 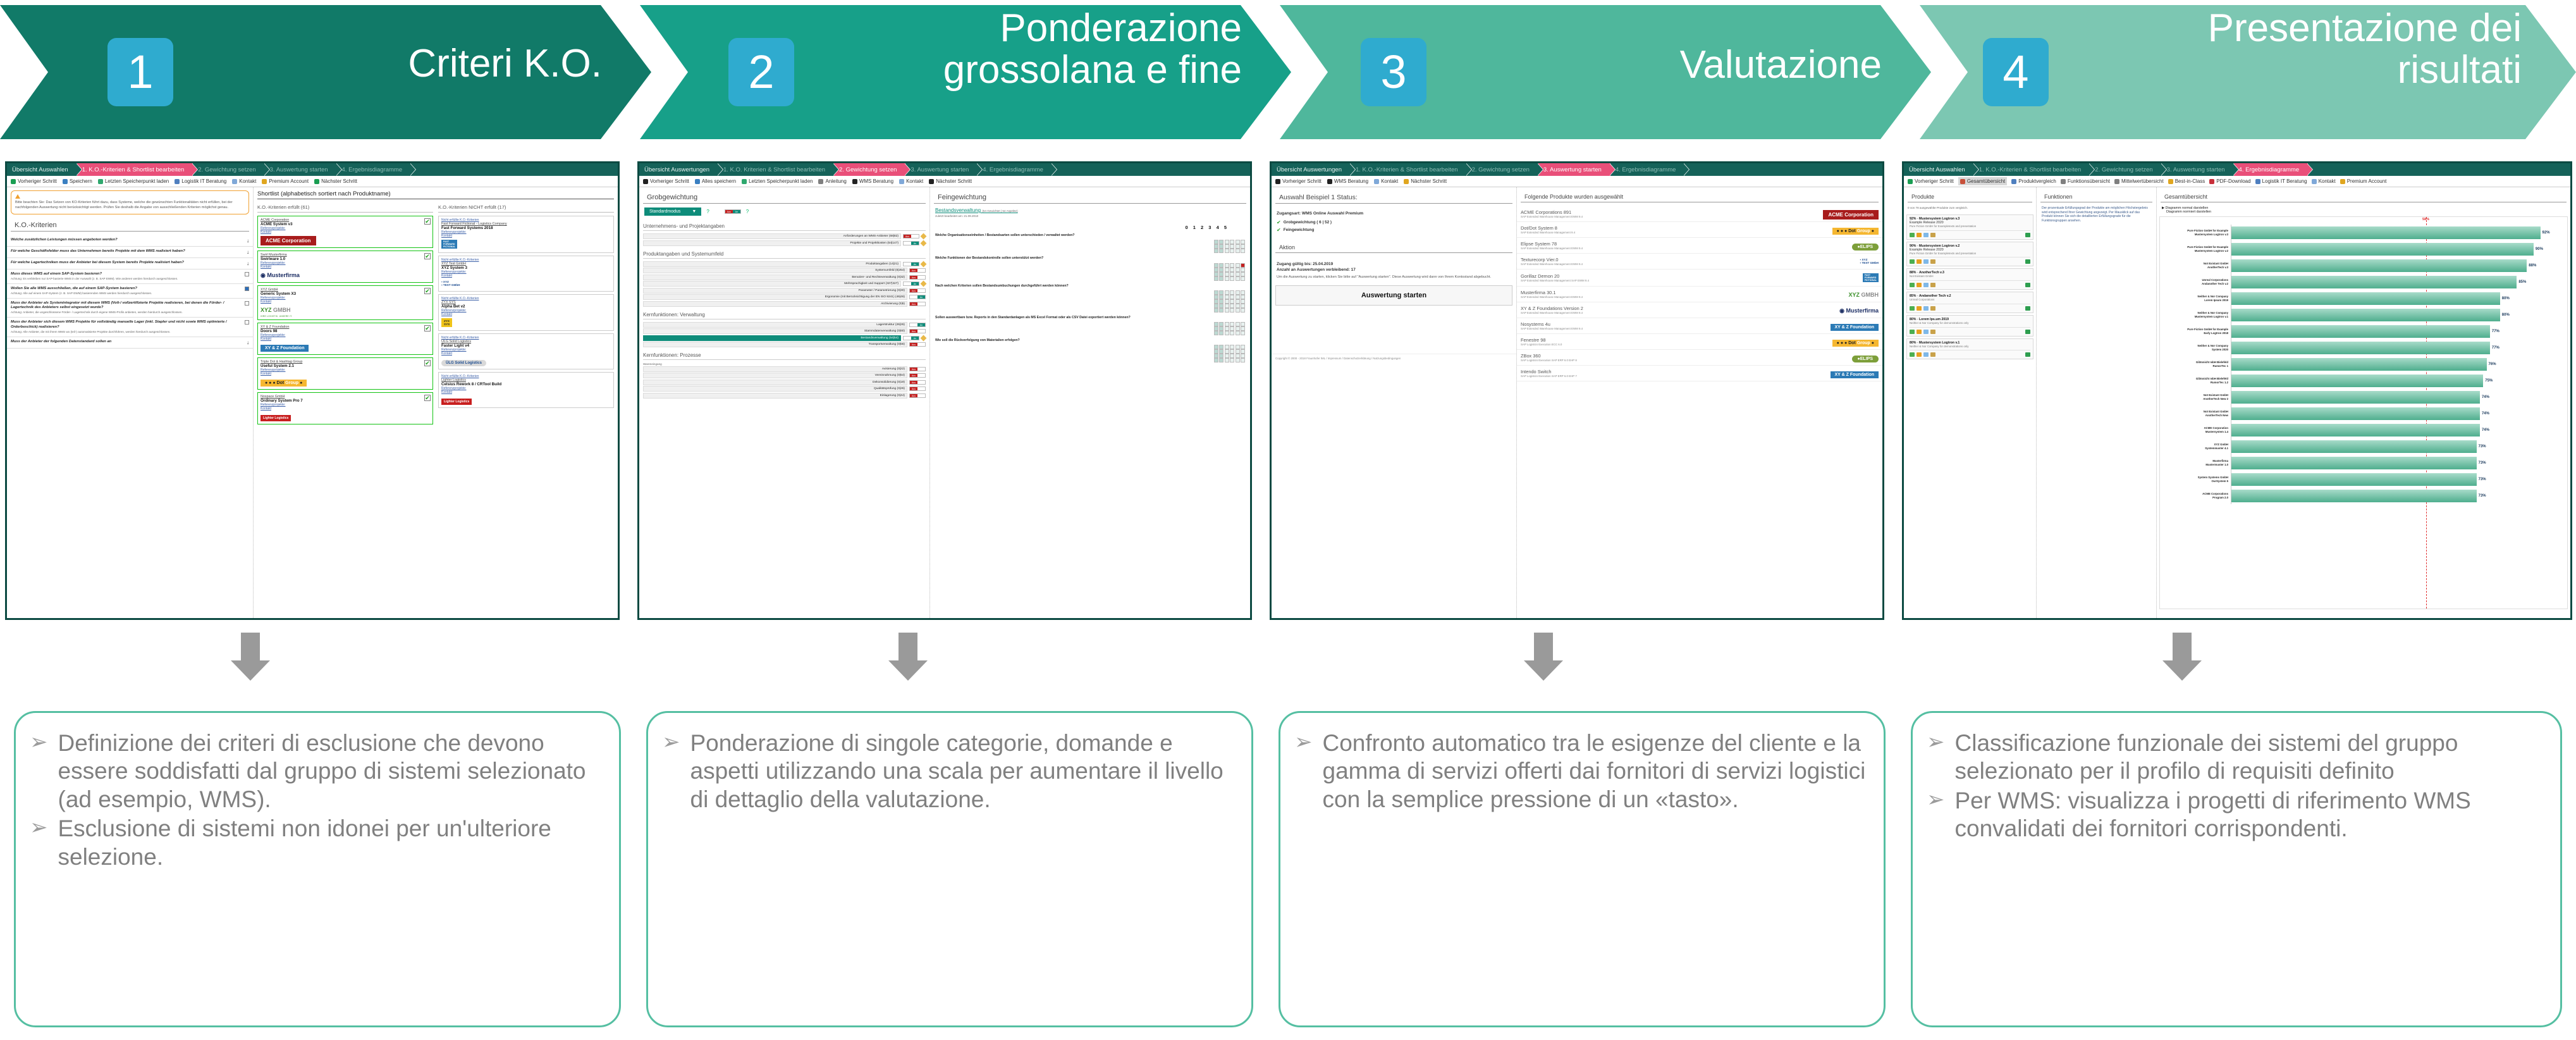 I want to click on nav-tab-weighting: 2. Gewichtung setzen, so click(x=872, y=169).